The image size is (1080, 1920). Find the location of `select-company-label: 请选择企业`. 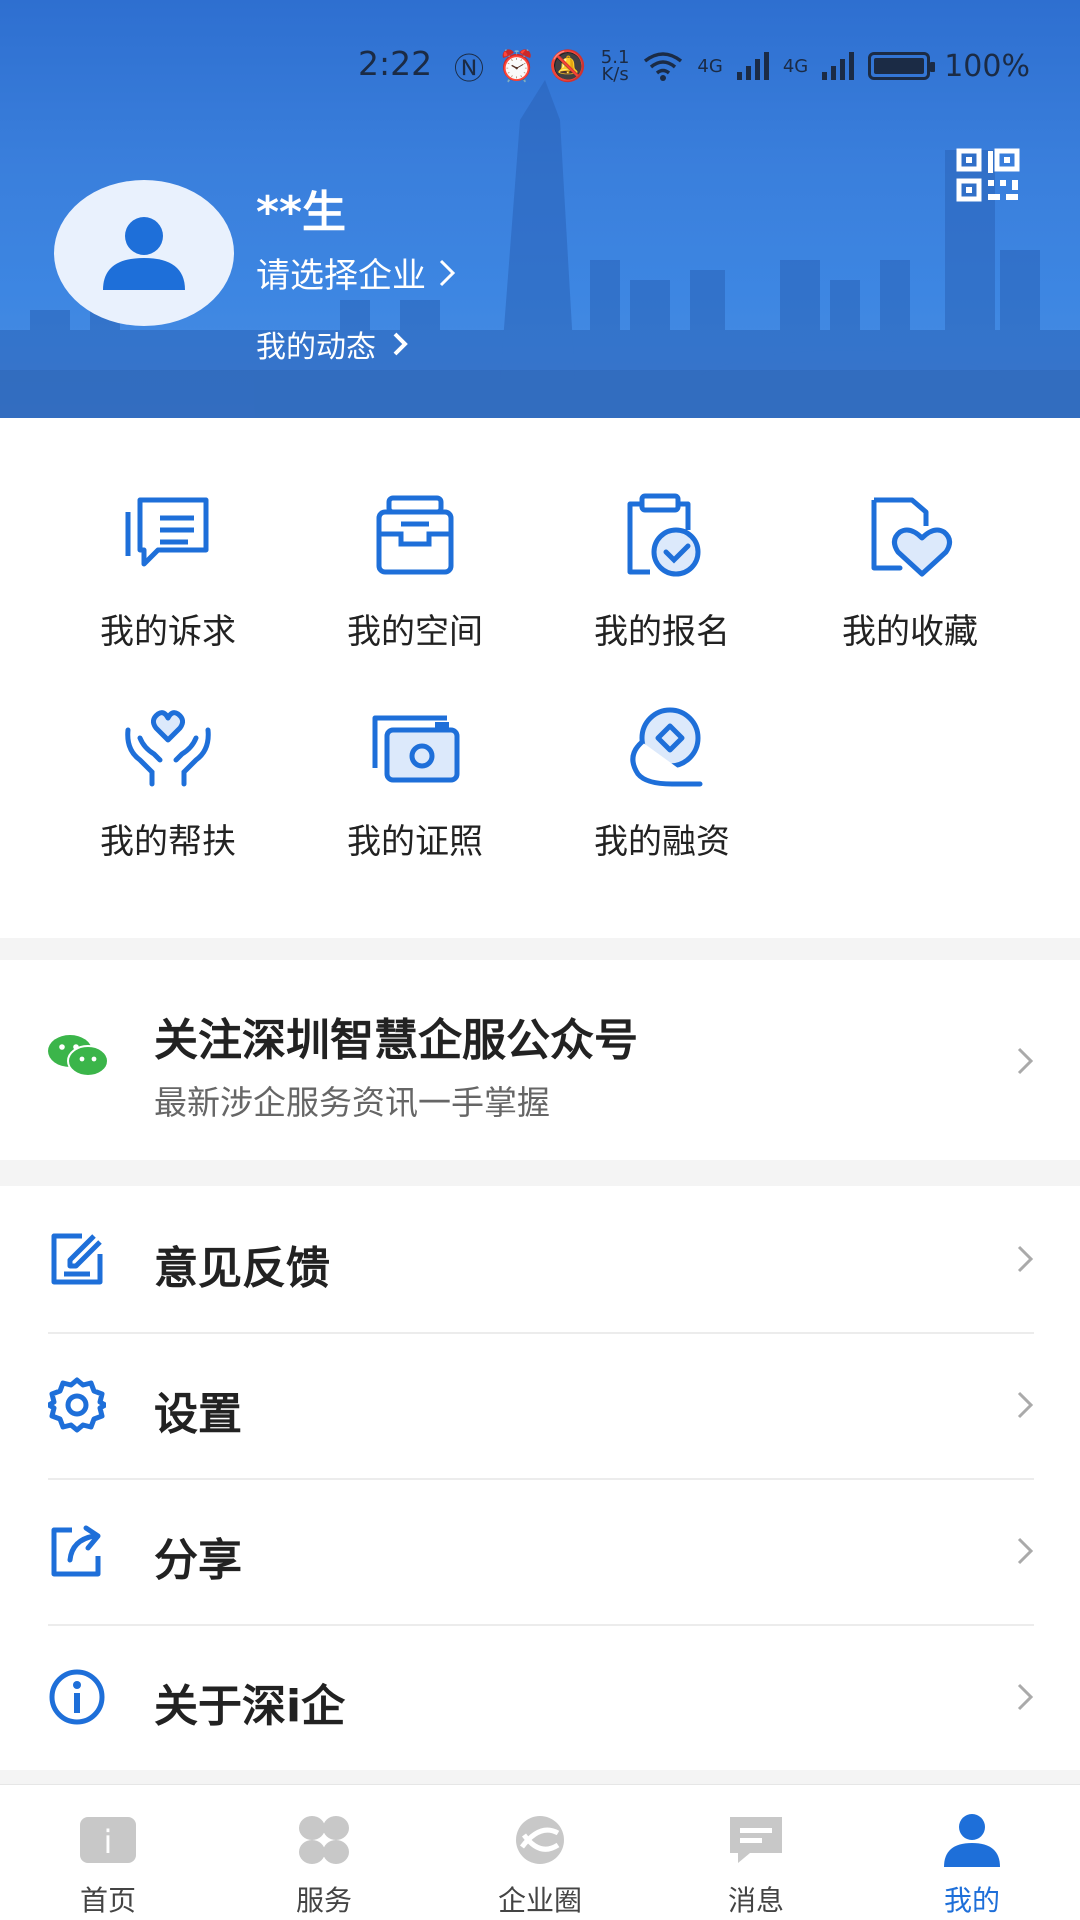

select-company-label: 请选择企业 is located at coordinates (341, 276).